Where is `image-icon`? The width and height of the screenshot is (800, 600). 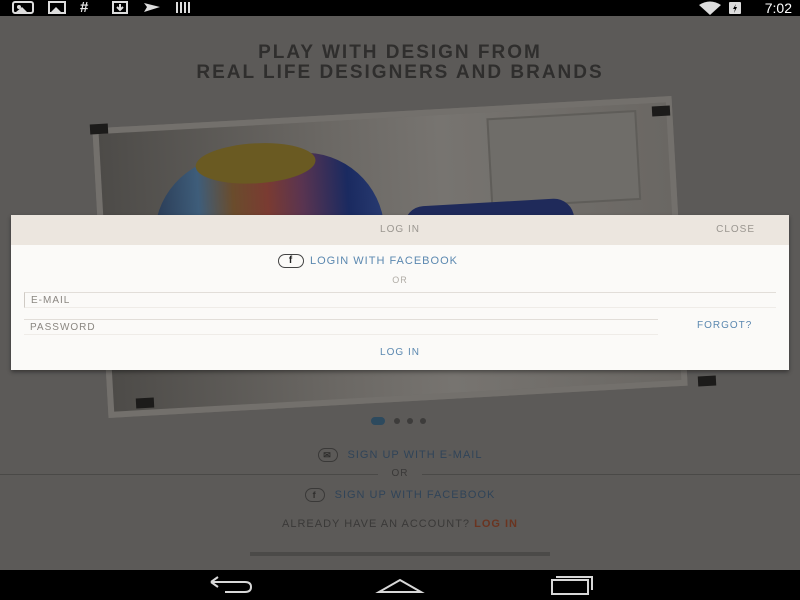 image-icon is located at coordinates (57, 7).